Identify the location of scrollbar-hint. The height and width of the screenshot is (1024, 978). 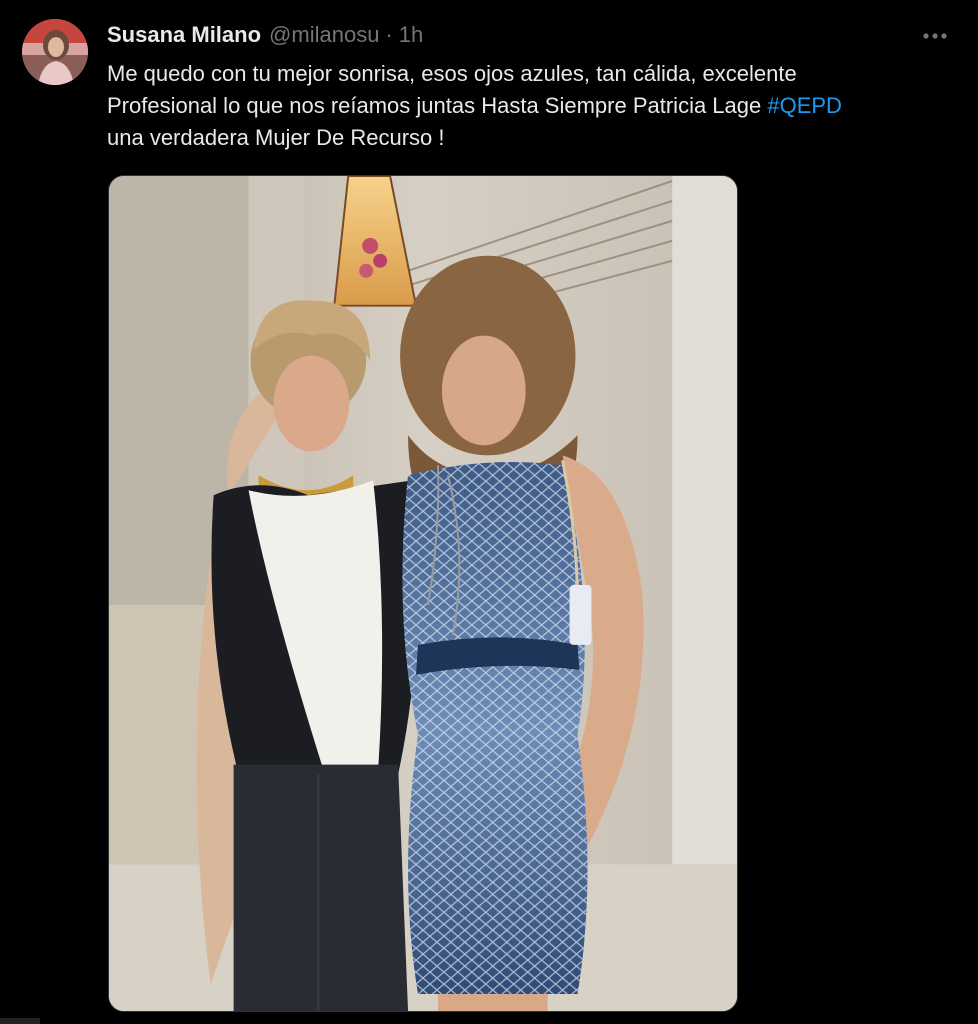
(20, 1021).